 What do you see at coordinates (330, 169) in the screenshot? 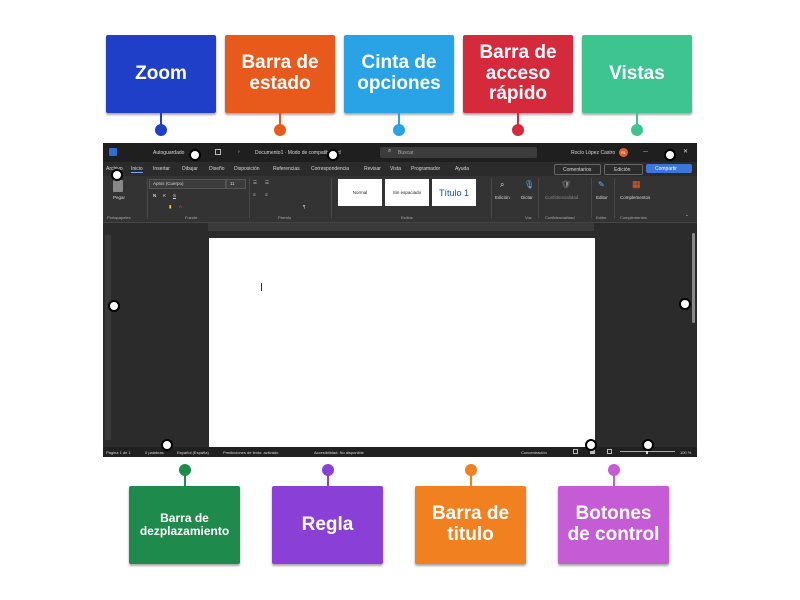
I see `menu-correspondencia: Correspondencia` at bounding box center [330, 169].